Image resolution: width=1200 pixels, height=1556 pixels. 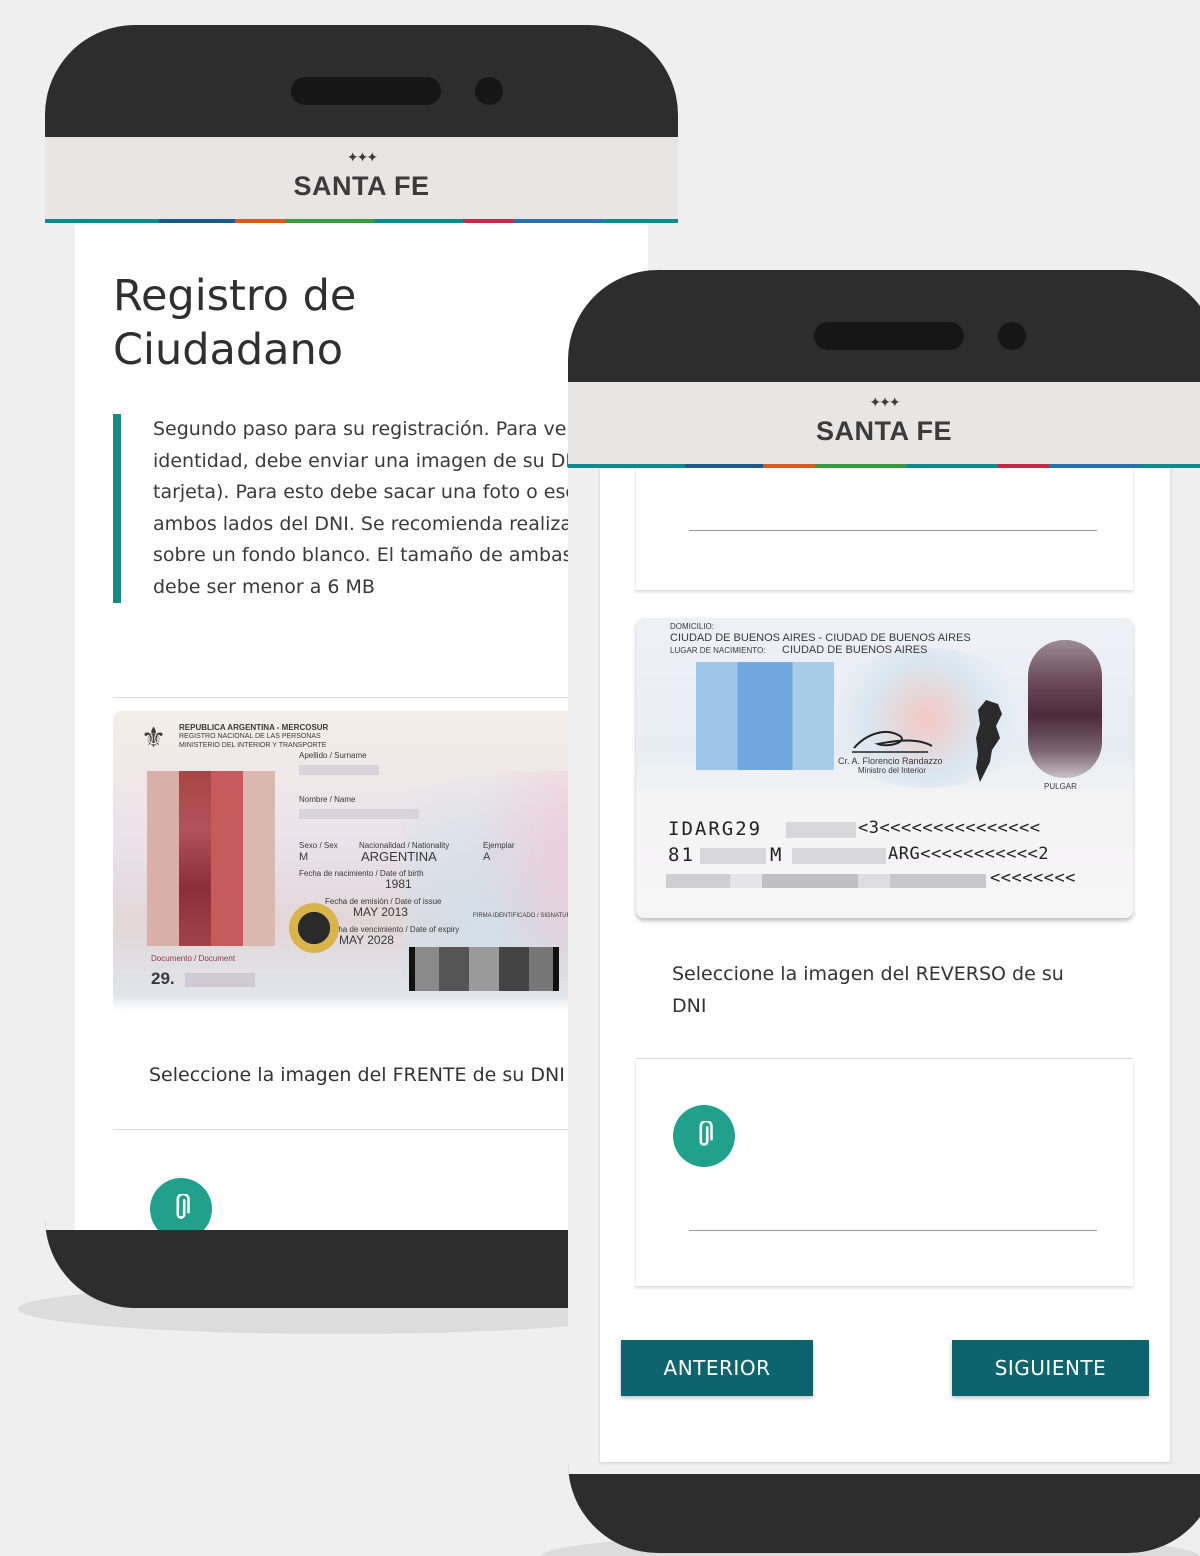 What do you see at coordinates (777, 855) in the screenshot?
I see `mrz-line2-mid: M` at bounding box center [777, 855].